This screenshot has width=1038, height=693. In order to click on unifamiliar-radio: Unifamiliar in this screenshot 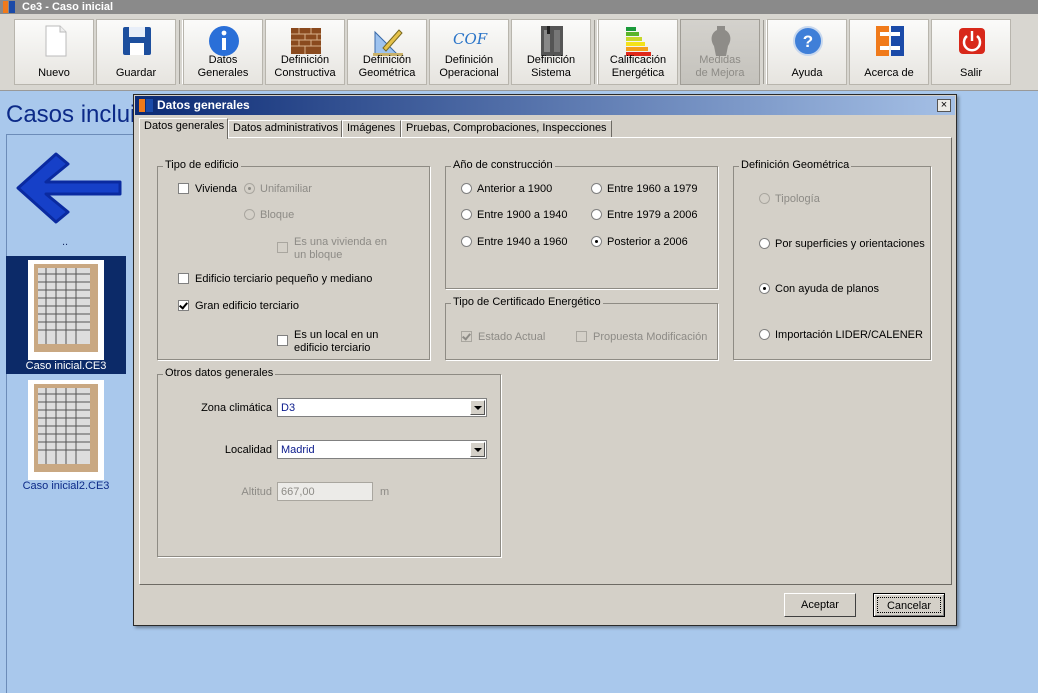, I will do `click(278, 189)`.